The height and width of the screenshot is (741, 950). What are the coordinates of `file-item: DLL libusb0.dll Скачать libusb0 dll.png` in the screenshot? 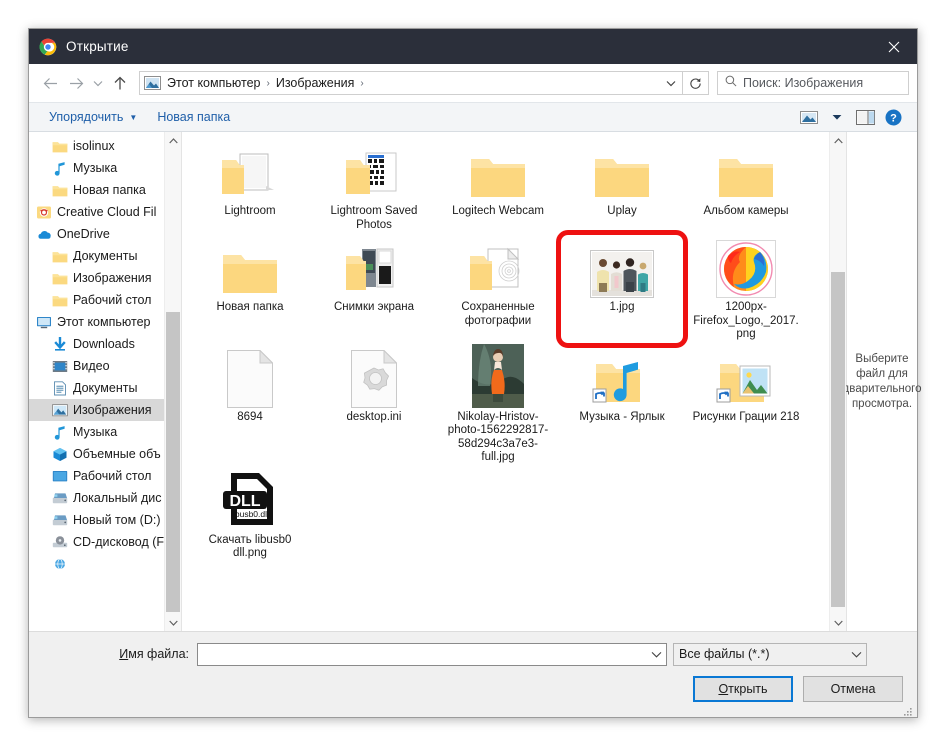 It's located at (250, 515).